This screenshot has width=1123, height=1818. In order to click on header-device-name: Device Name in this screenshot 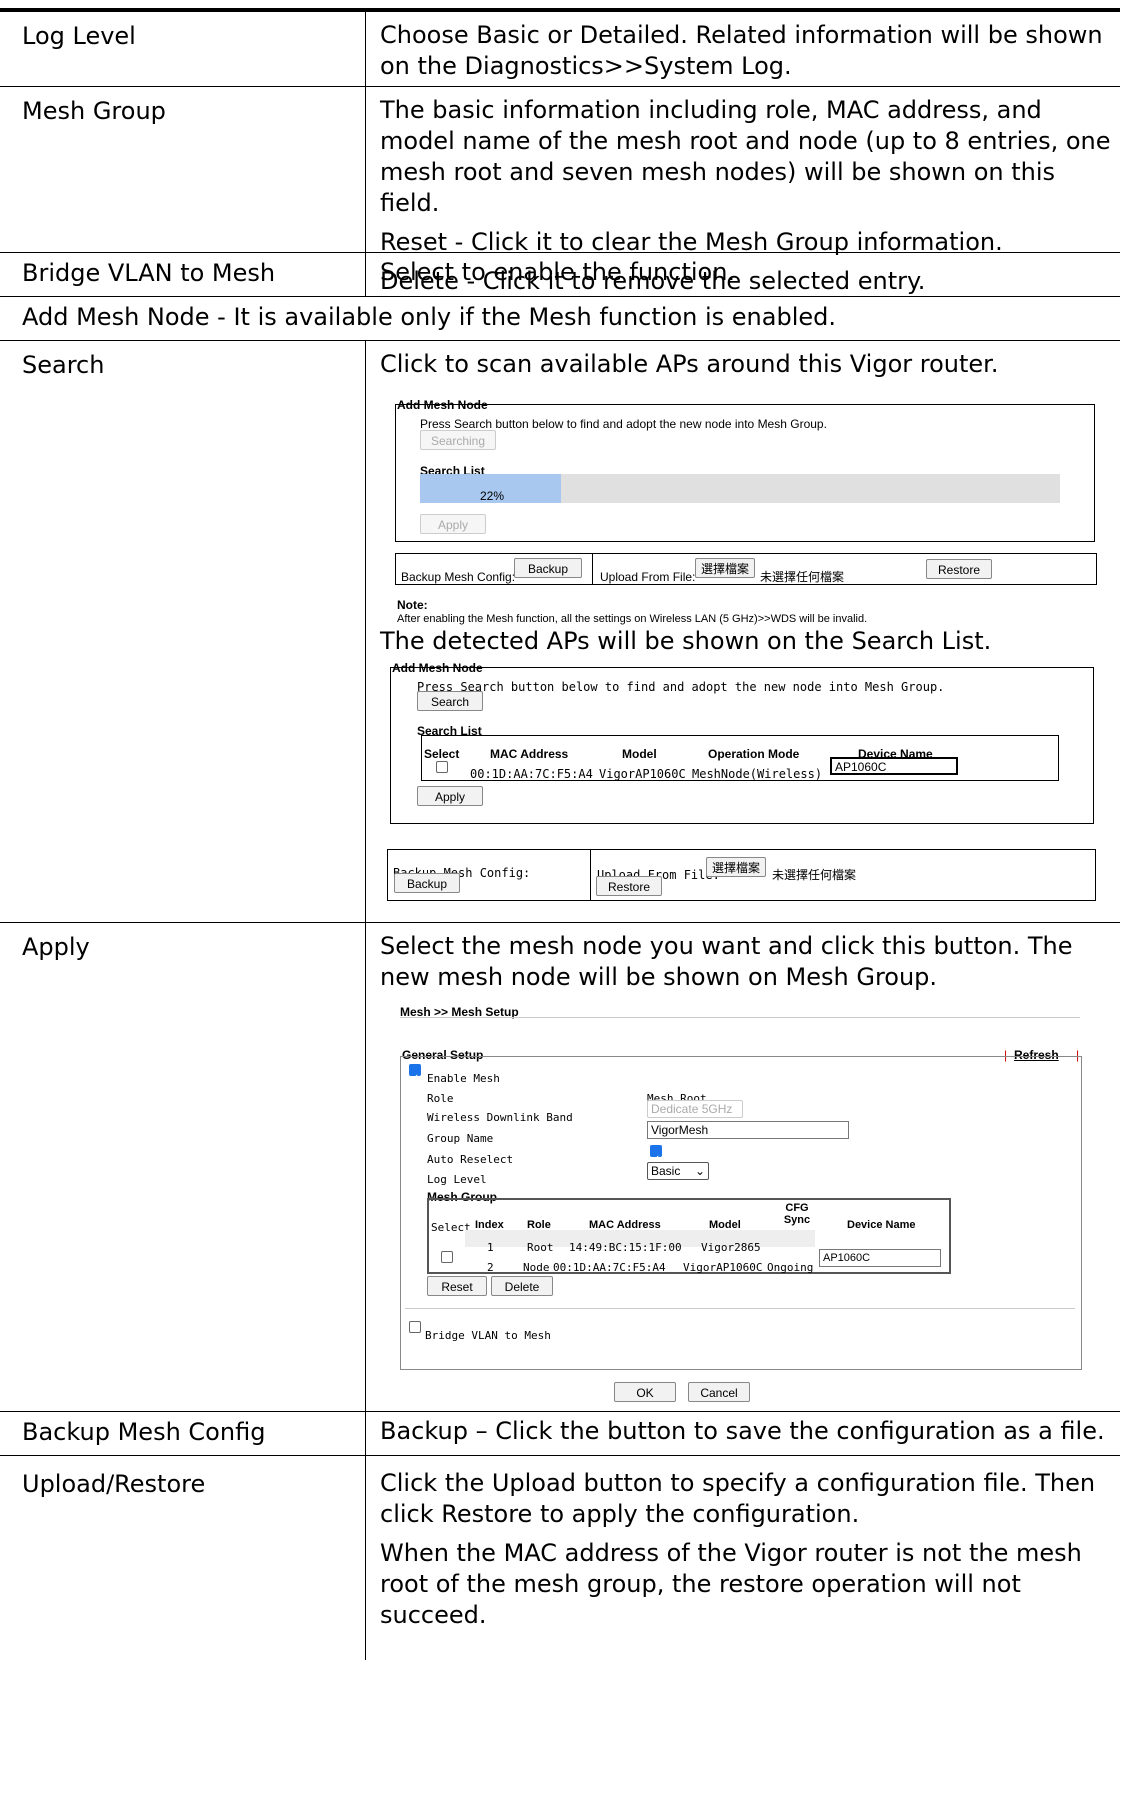, I will do `click(881, 1225)`.